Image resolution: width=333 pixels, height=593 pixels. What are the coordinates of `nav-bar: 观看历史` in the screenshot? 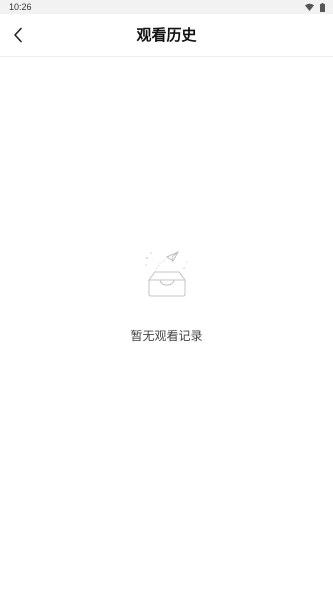 It's located at (166, 35).